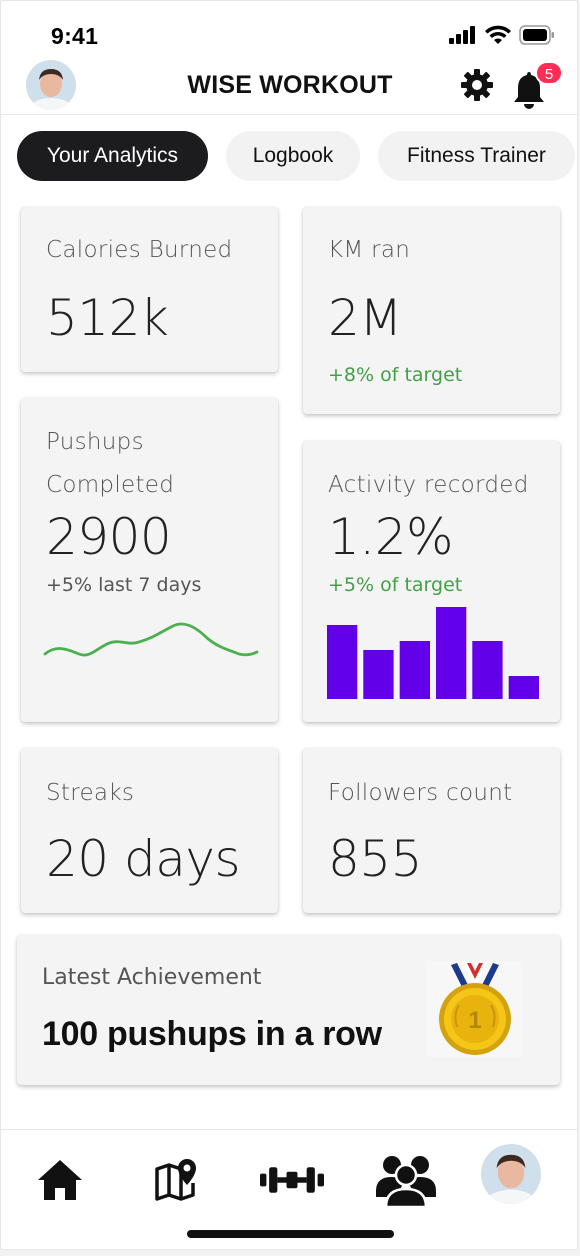  What do you see at coordinates (433, 653) in the screenshot?
I see `activity-bar-chart` at bounding box center [433, 653].